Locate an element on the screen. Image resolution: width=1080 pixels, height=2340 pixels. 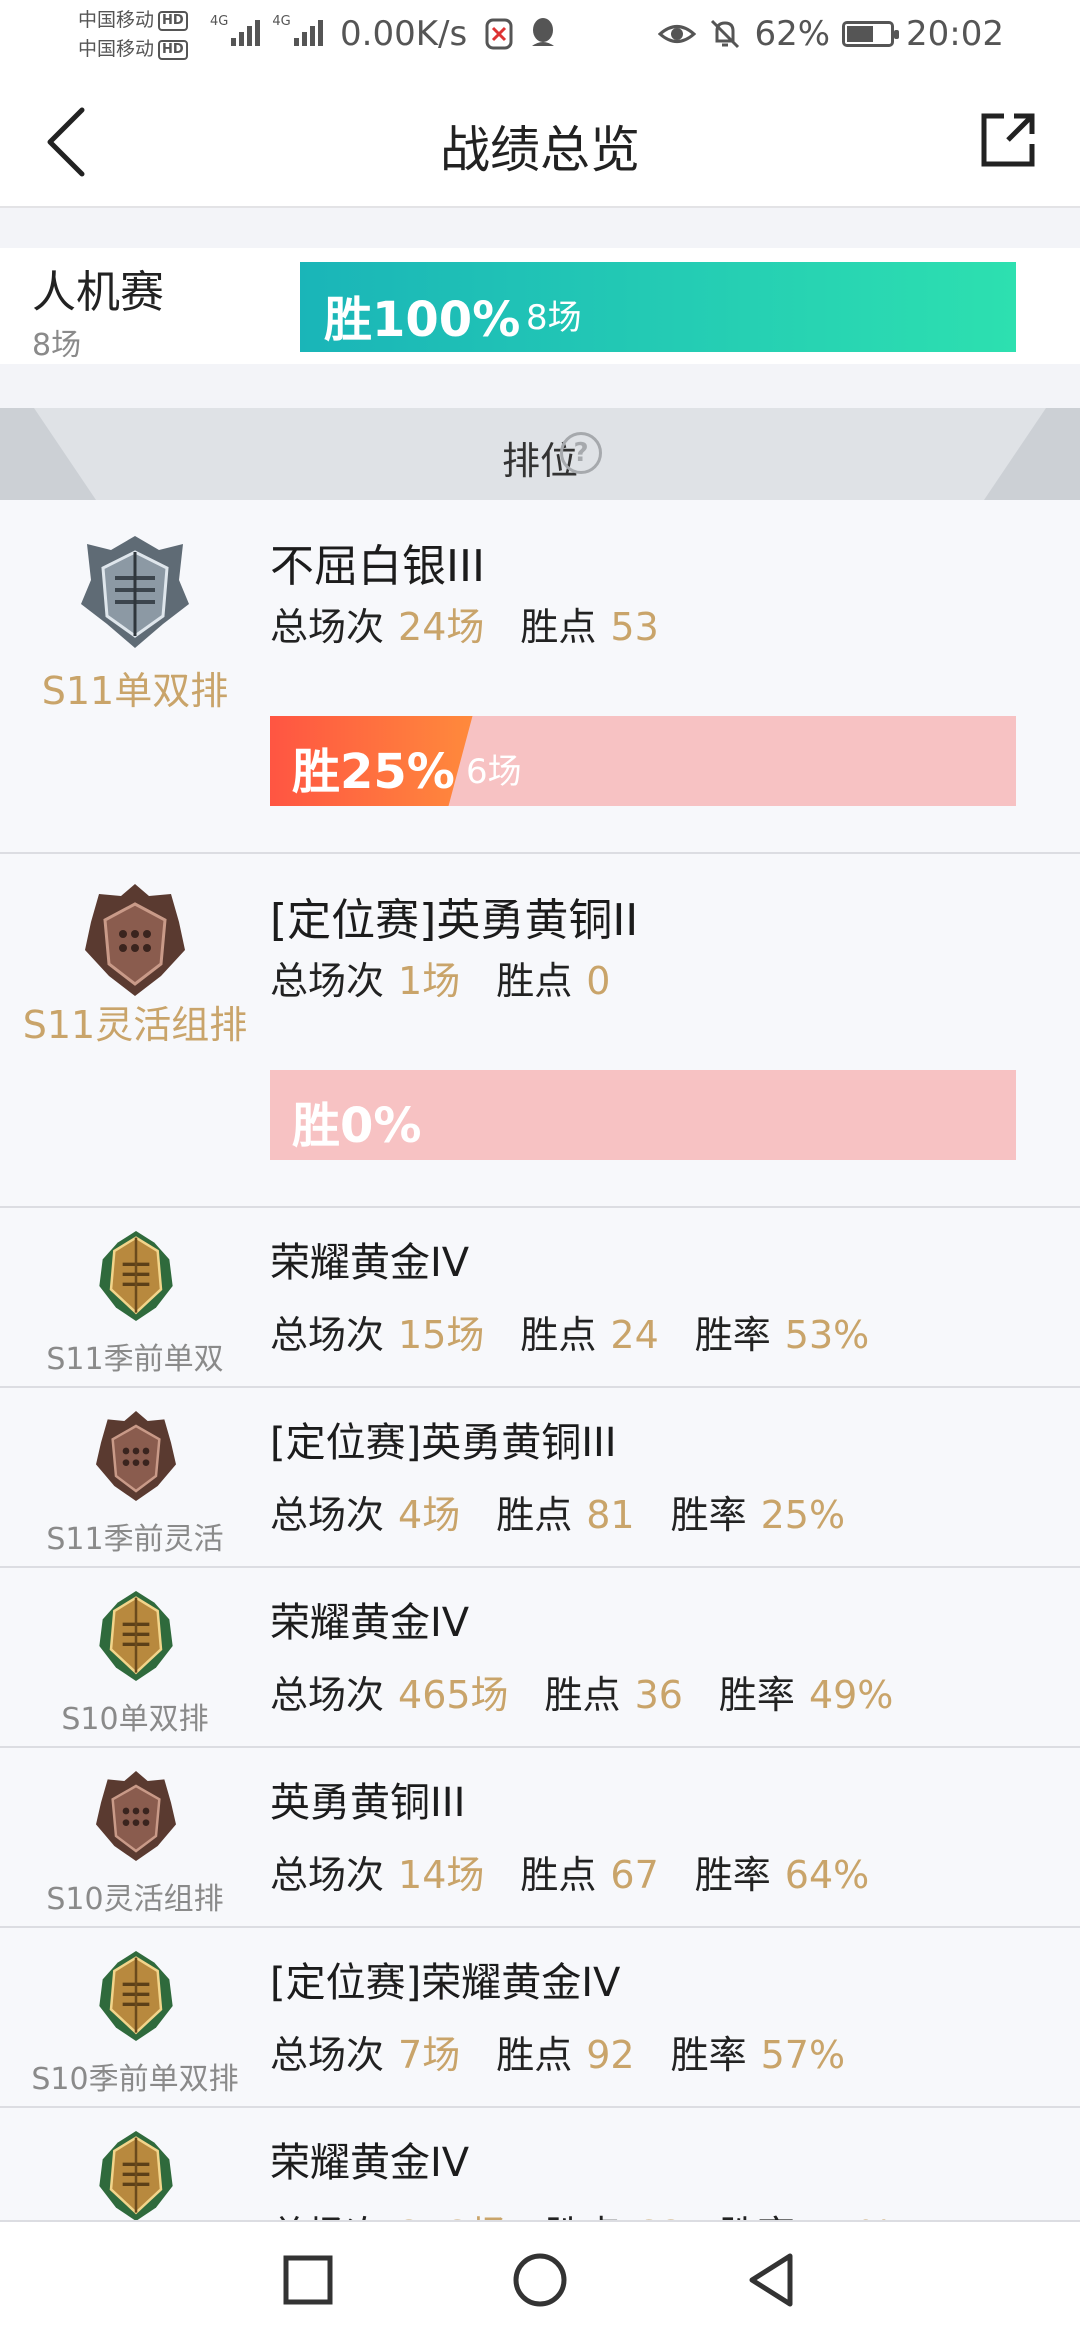
win-games: 6场 is located at coordinates (494, 772).